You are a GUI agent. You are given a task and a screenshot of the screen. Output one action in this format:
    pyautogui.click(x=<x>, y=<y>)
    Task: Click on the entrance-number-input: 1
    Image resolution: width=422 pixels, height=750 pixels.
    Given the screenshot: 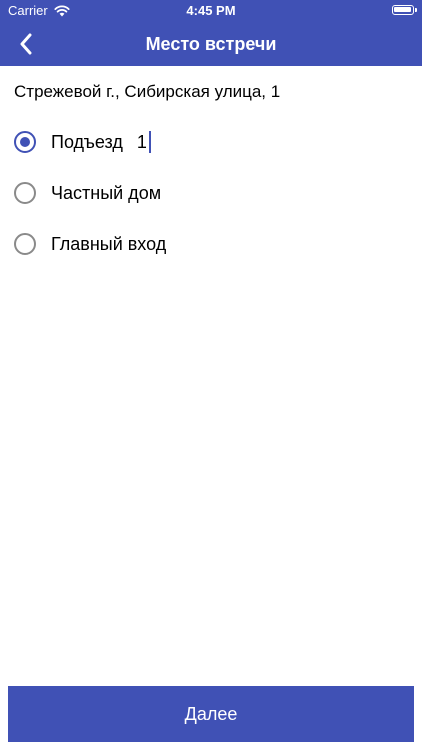 What is the action you would take?
    pyautogui.click(x=144, y=142)
    